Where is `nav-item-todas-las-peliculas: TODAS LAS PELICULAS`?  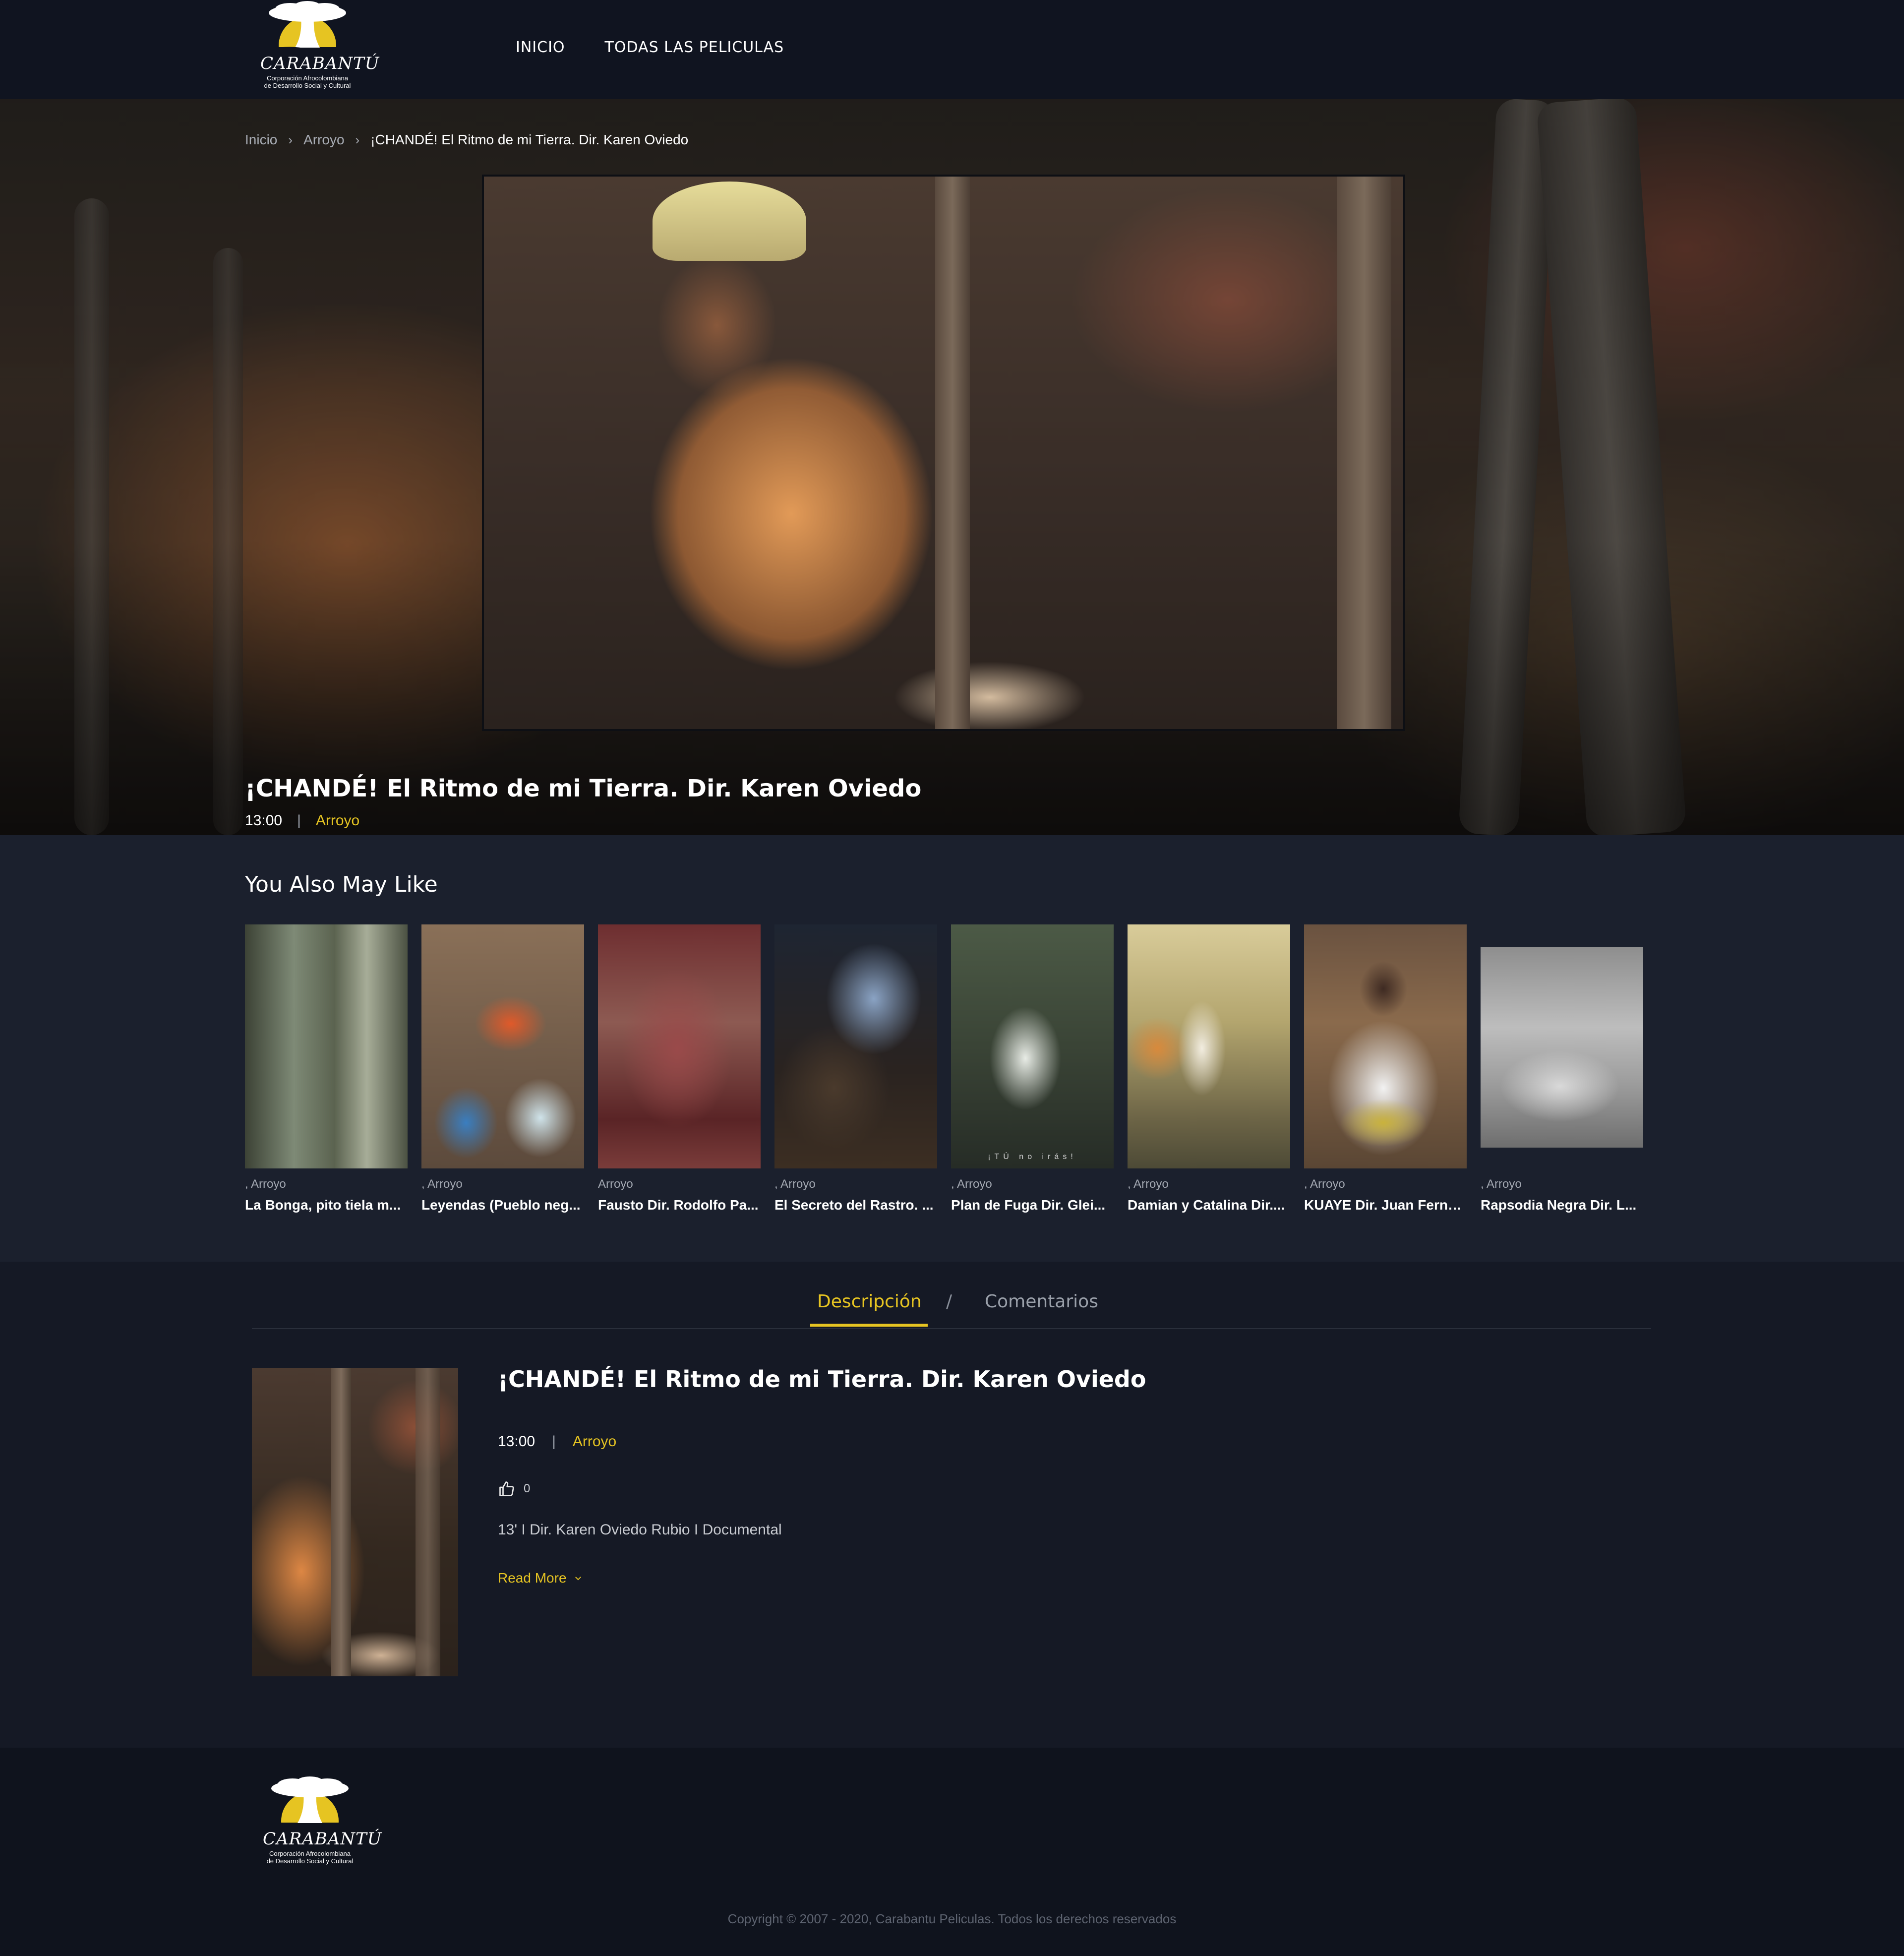 nav-item-todas-las-peliculas: TODAS LAS PELICULAS is located at coordinates (694, 47).